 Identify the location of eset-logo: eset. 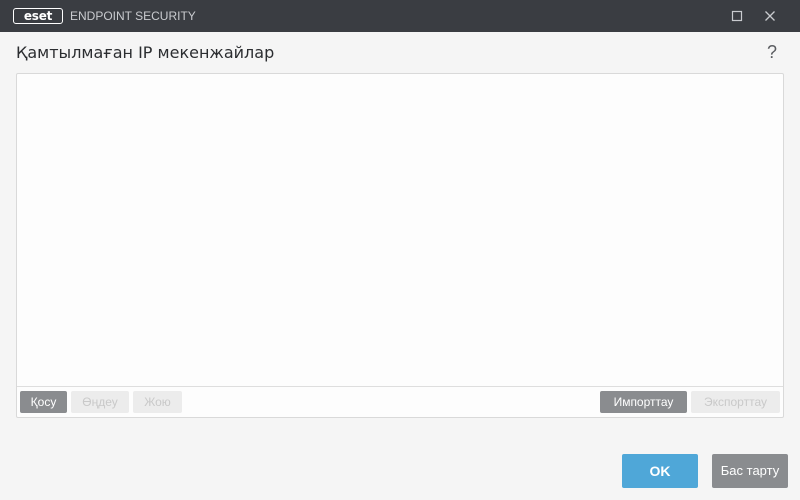
(38, 16).